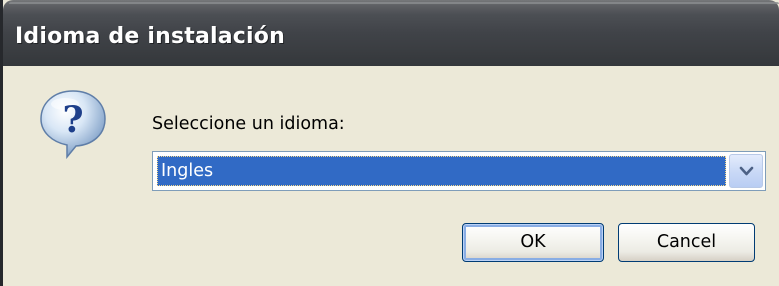 The height and width of the screenshot is (286, 779). I want to click on language-selected-text: Ingles, so click(187, 171).